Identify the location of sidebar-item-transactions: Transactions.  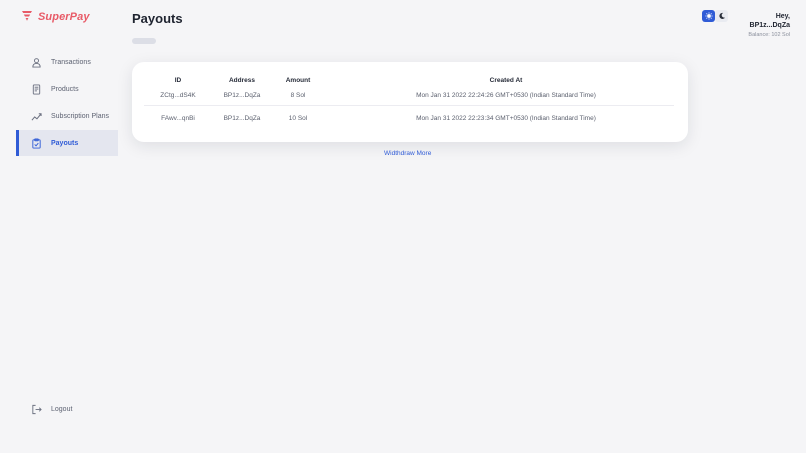
(67, 62).